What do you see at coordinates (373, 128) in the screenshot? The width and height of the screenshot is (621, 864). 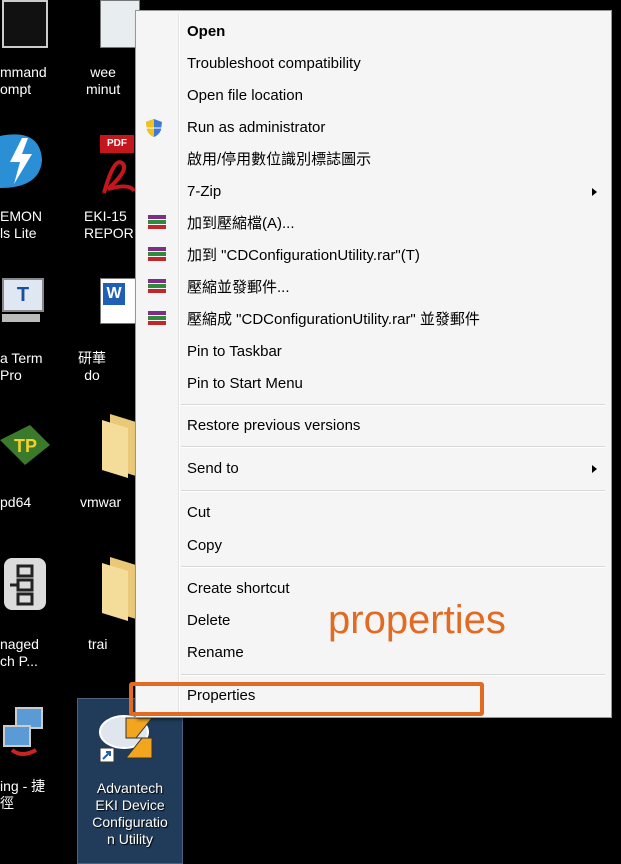 I see `menu-item-run-as-admin: Run as administrator` at bounding box center [373, 128].